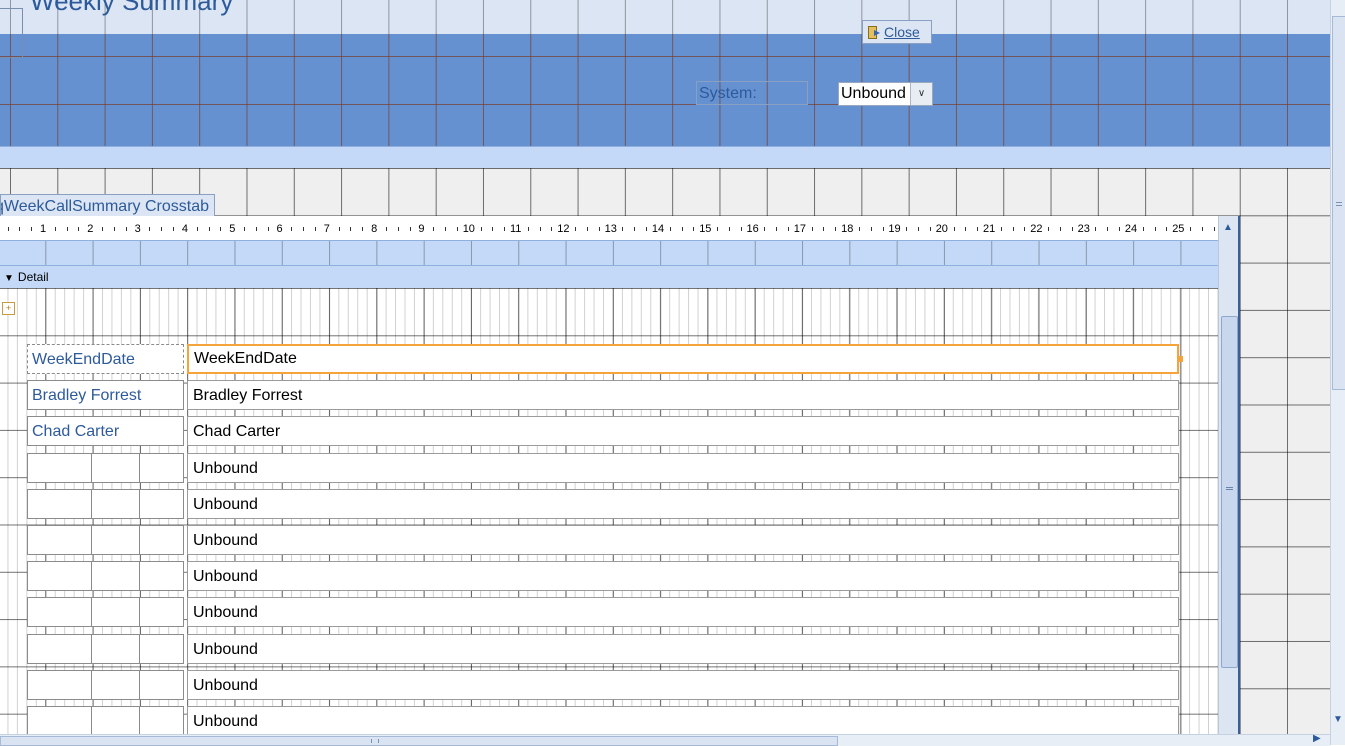  What do you see at coordinates (885, 94) in the screenshot?
I see `system-combo-box: Unbound ∨` at bounding box center [885, 94].